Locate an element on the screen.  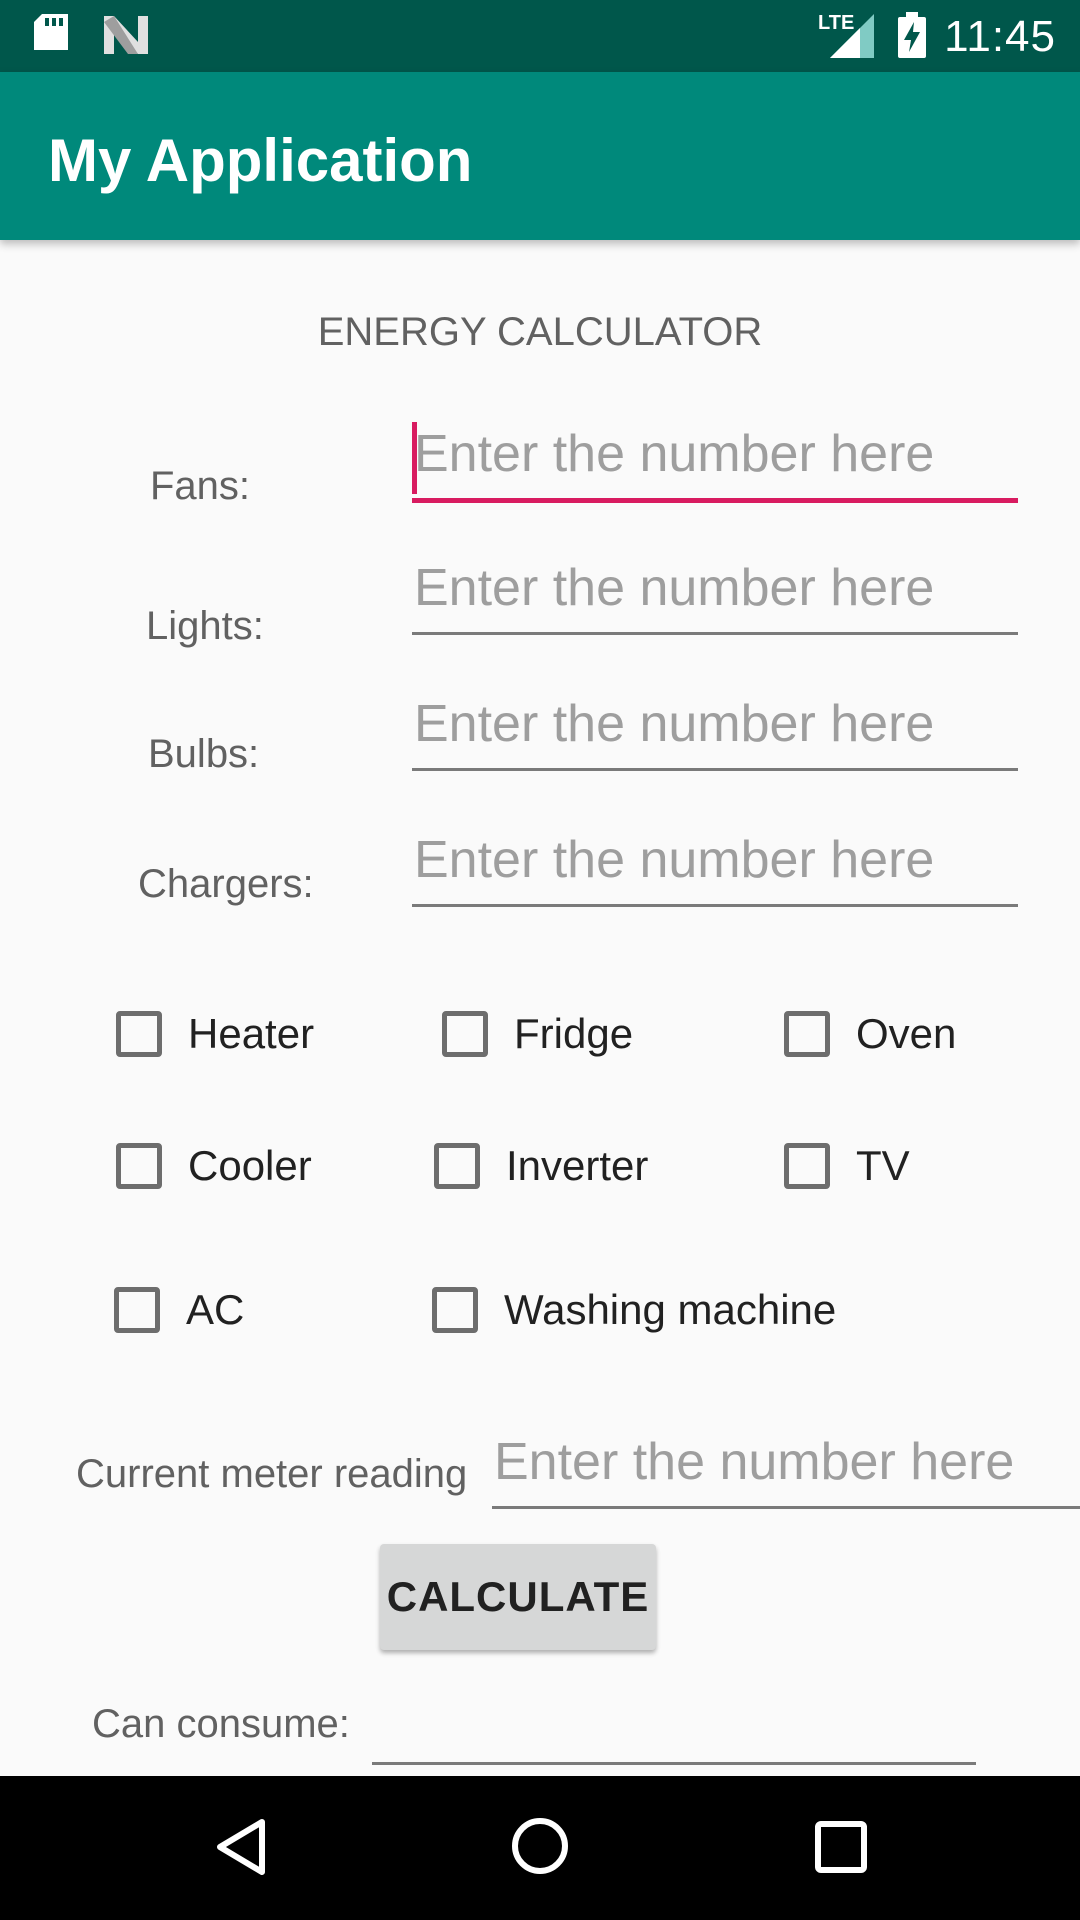
lights-label: Lights: is located at coordinates (205, 626).